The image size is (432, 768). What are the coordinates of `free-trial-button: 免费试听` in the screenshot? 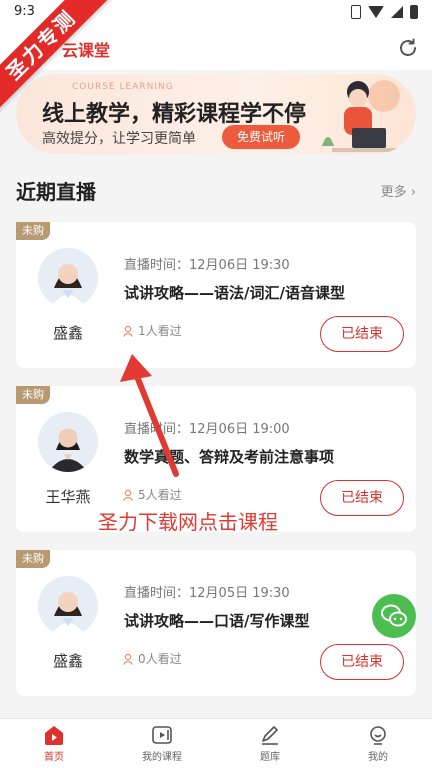 It's located at (261, 137).